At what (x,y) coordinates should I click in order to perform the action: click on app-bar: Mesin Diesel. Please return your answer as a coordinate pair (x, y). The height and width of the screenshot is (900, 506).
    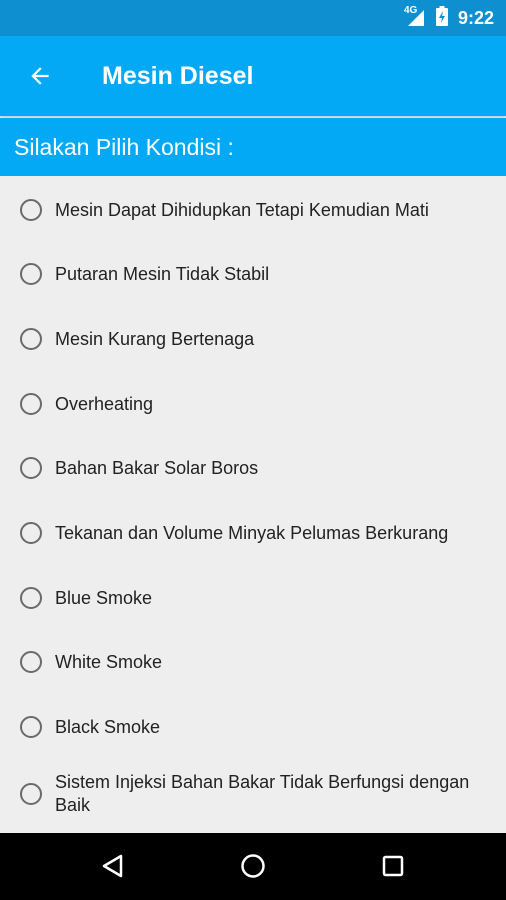
    Looking at the image, I should click on (253, 76).